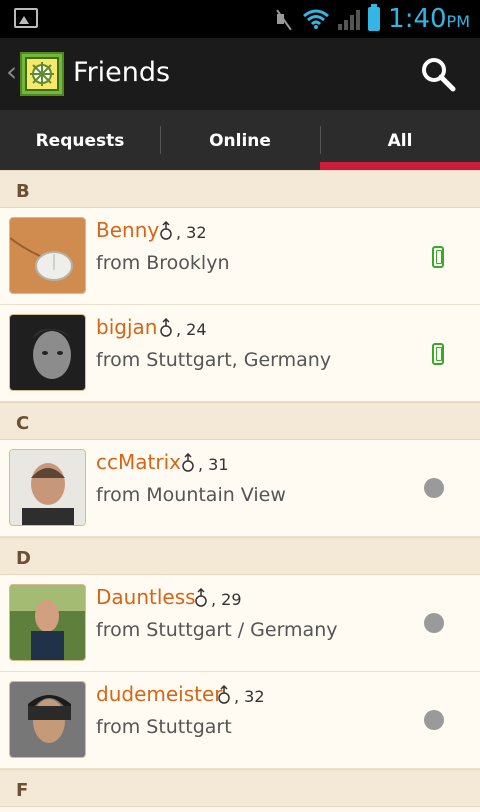  What do you see at coordinates (284, 19) in the screenshot?
I see `mute-icon` at bounding box center [284, 19].